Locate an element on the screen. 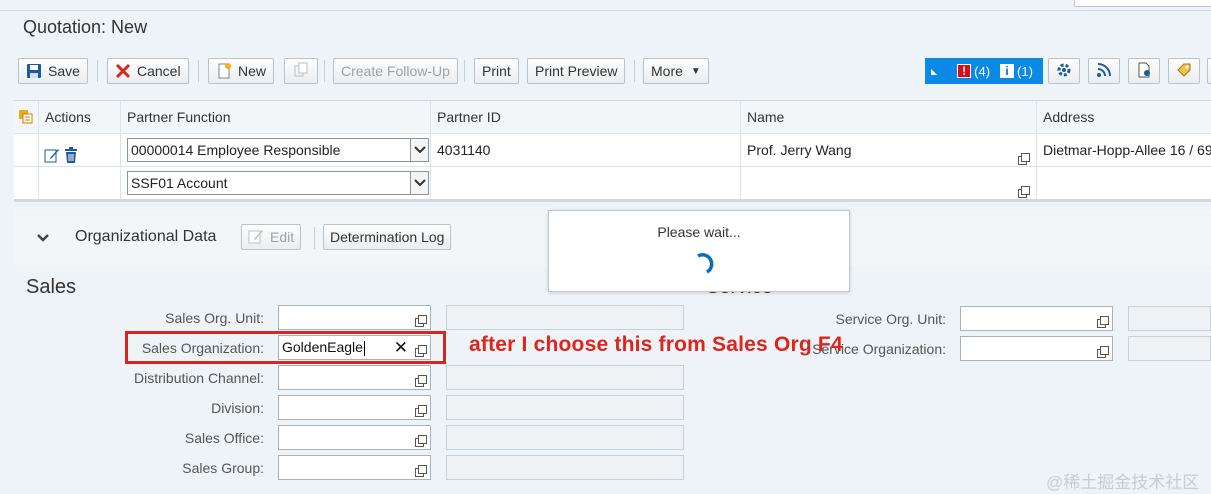 Image resolution: width=1211 pixels, height=494 pixels. page-settings-icon is located at coordinates (1144, 71).